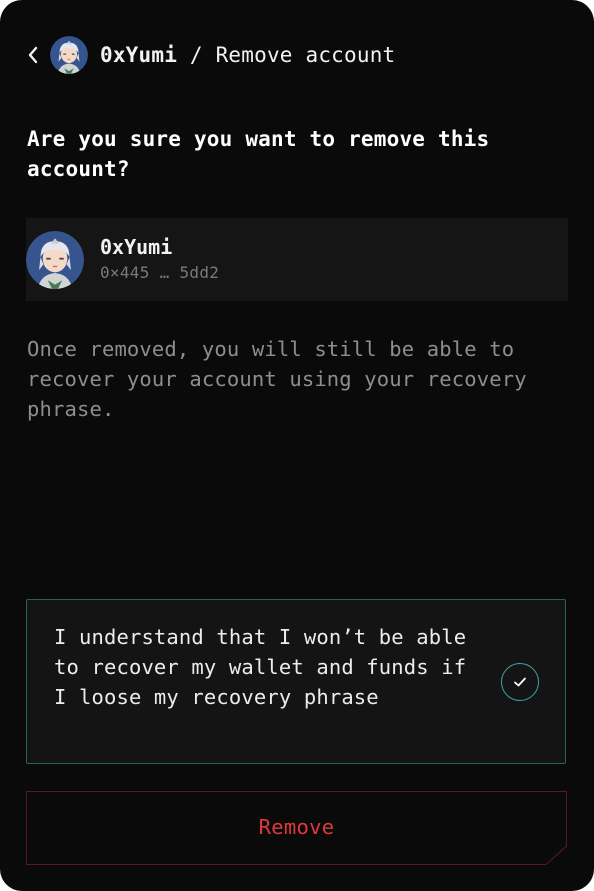  Describe the element at coordinates (297, 259) in the screenshot. I see `account-card: 0xYumi 0×445 … 5dd2` at that location.